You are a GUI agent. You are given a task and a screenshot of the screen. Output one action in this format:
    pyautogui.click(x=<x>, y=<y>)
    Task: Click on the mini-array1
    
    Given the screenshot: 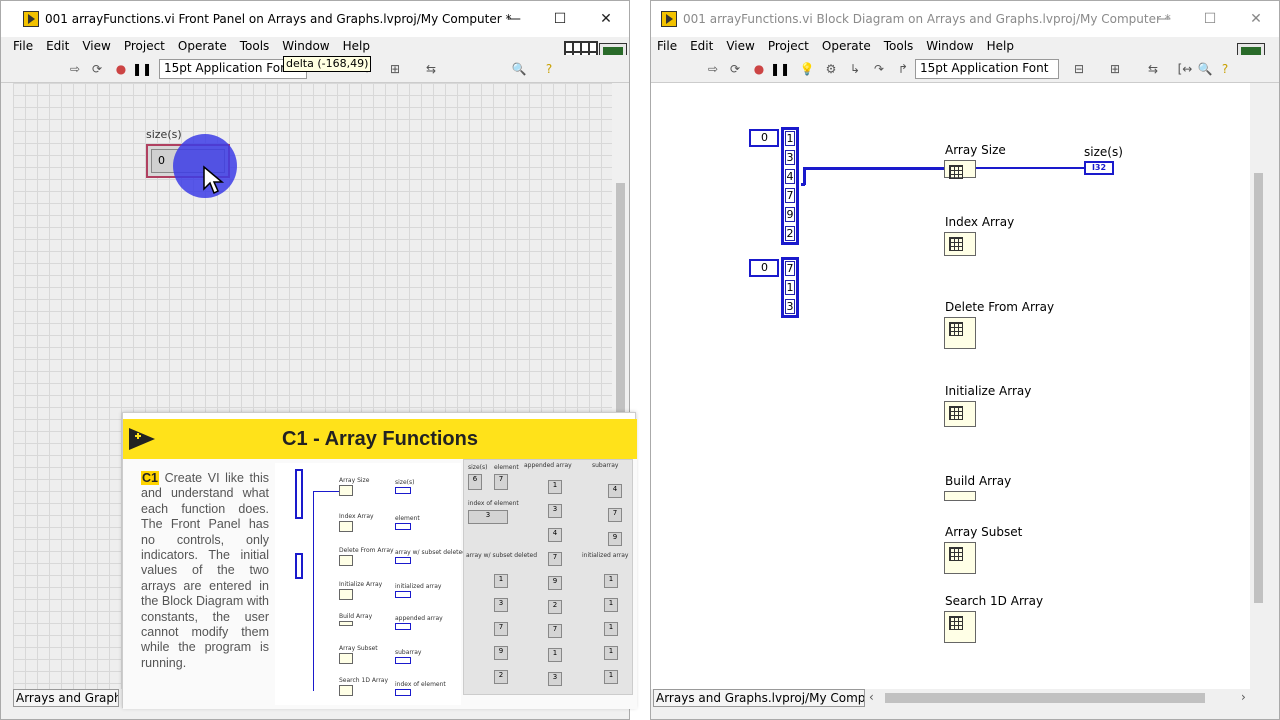 What is the action you would take?
    pyautogui.click(x=299, y=494)
    